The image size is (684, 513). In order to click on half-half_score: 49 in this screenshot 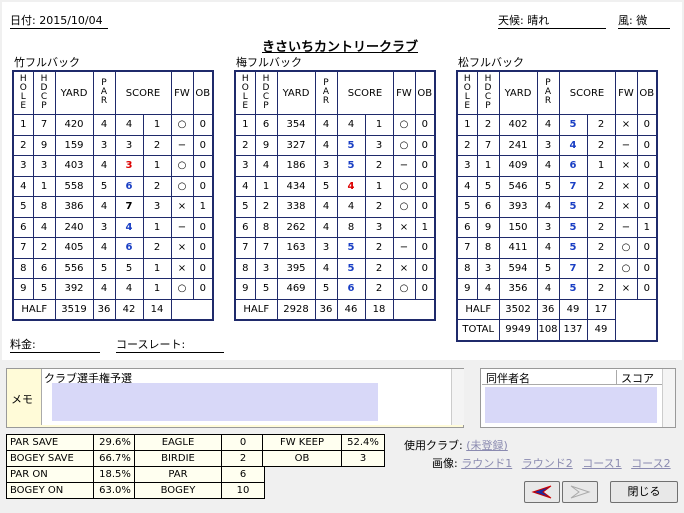, I will do `click(573, 309)`.